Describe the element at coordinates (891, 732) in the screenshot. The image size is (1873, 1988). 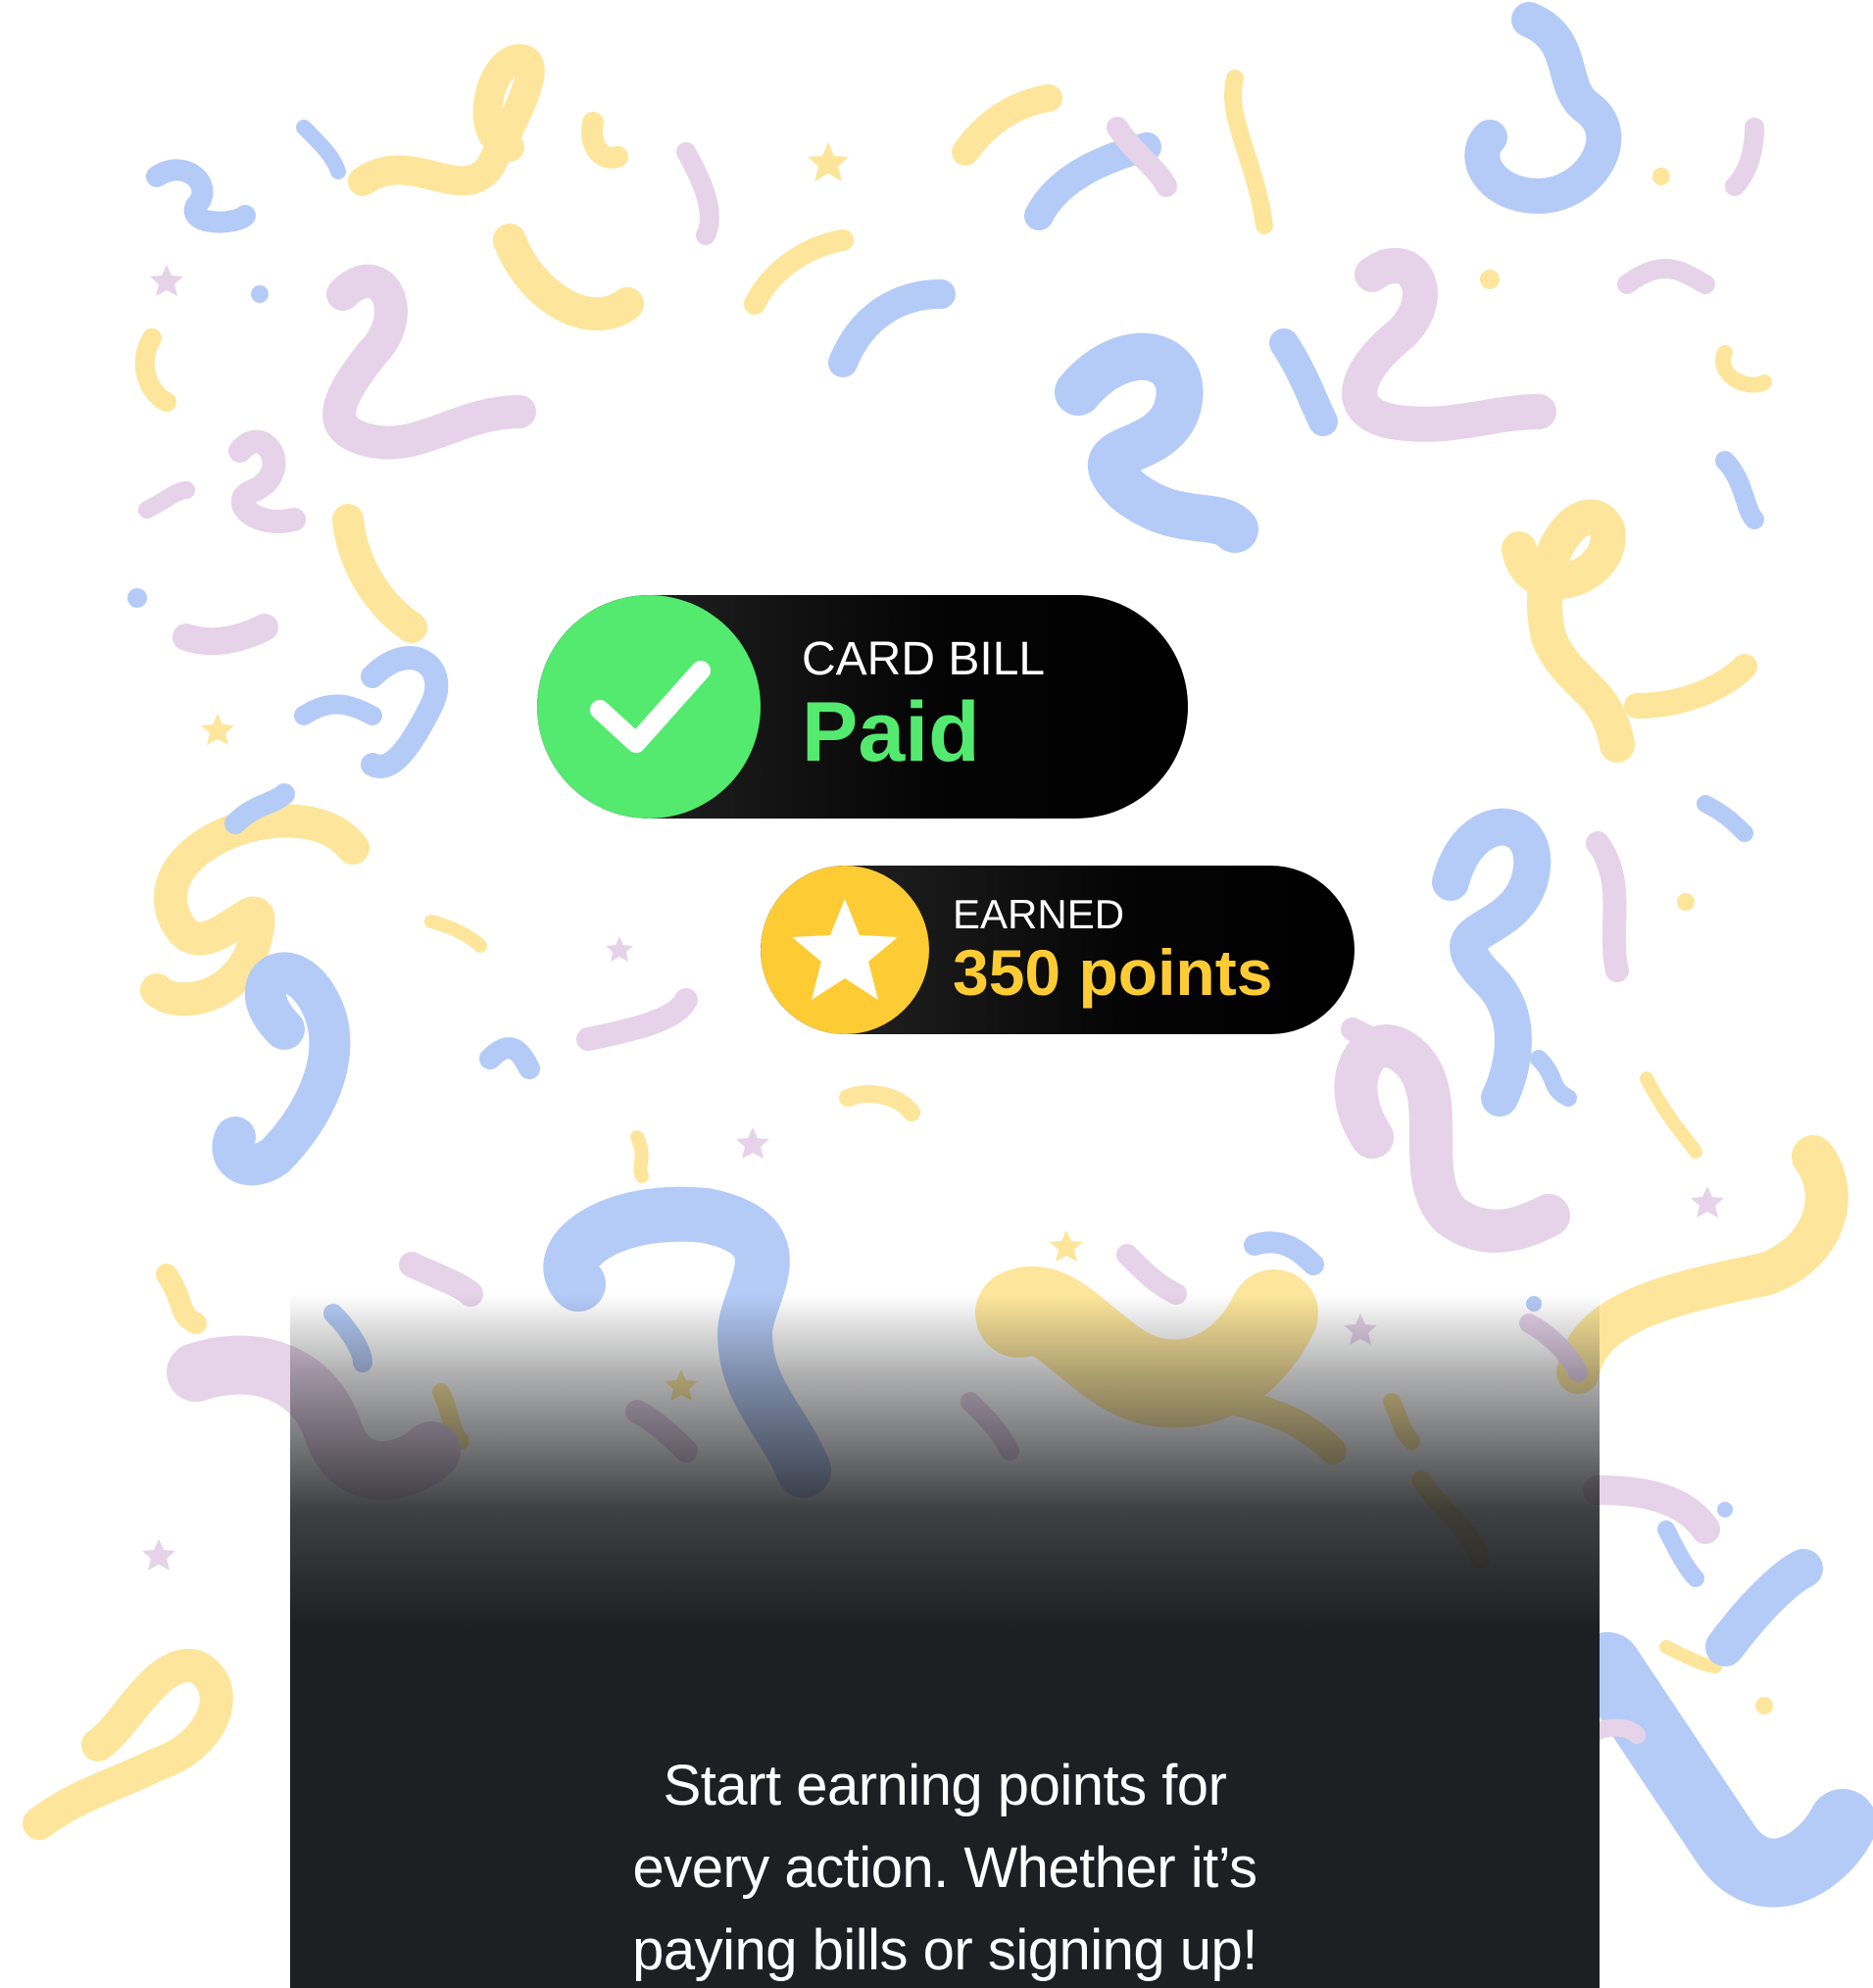
I see `payment-status: Paid` at that location.